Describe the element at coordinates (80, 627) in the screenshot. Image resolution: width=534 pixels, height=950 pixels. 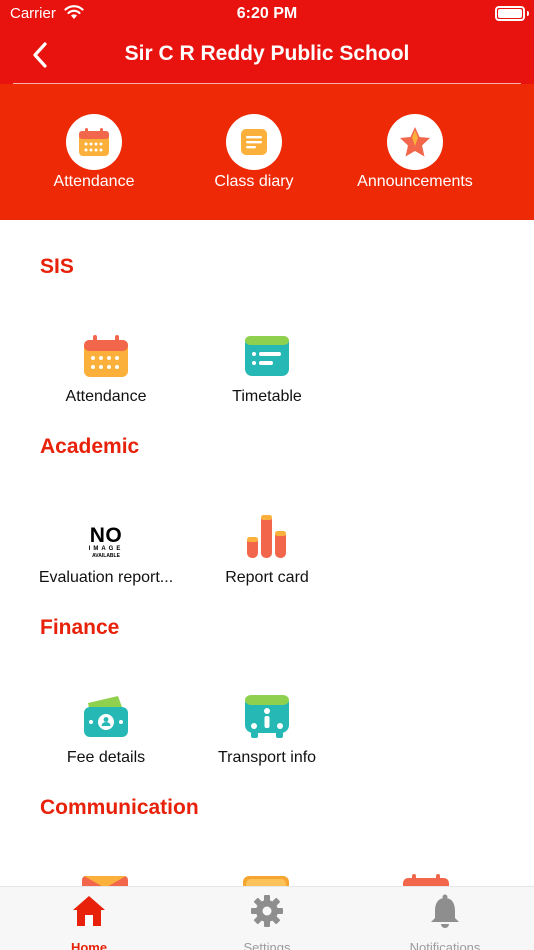
I see `section-title-finance: Finance` at that location.